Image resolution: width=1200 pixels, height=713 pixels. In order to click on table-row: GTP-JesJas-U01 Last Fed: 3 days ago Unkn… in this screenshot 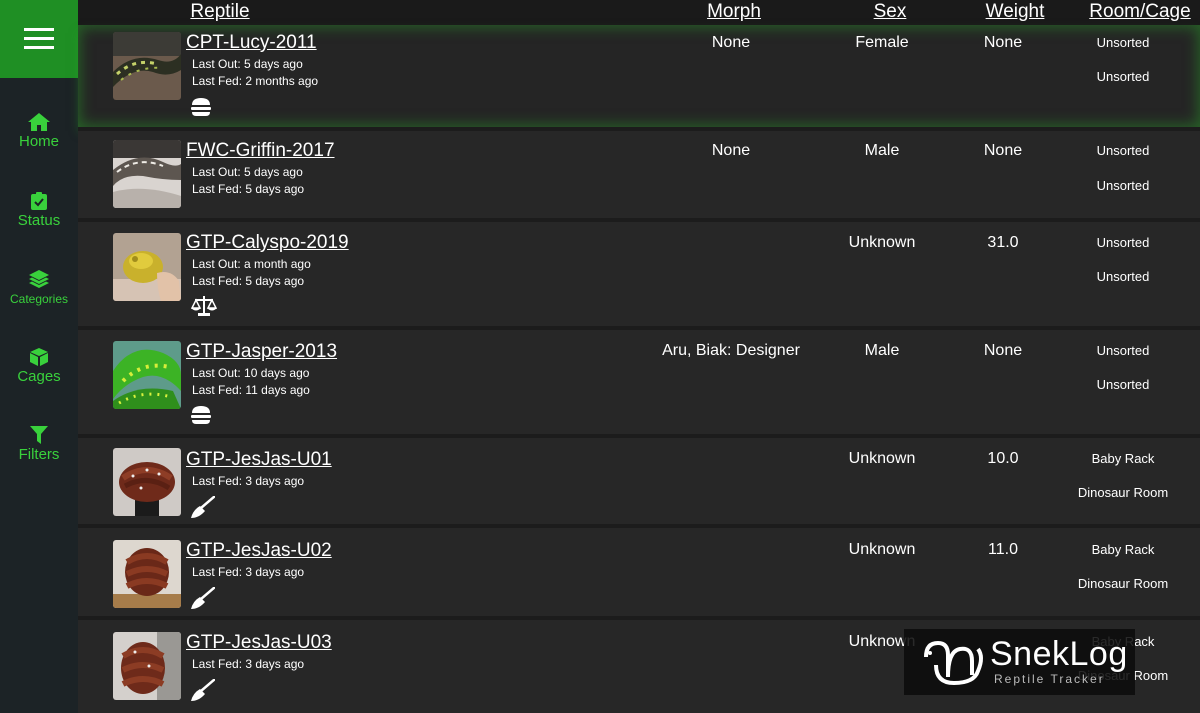, I will do `click(639, 481)`.